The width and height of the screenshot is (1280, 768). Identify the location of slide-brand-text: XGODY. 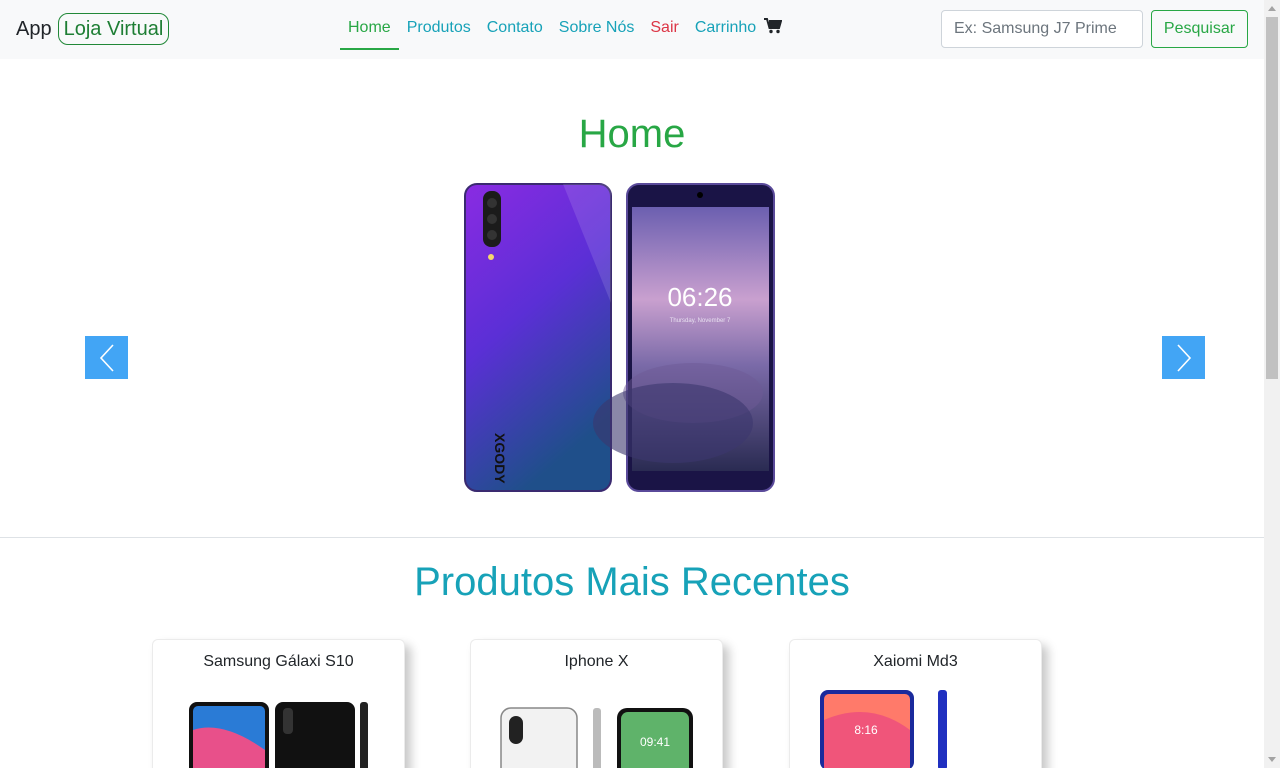
(500, 458).